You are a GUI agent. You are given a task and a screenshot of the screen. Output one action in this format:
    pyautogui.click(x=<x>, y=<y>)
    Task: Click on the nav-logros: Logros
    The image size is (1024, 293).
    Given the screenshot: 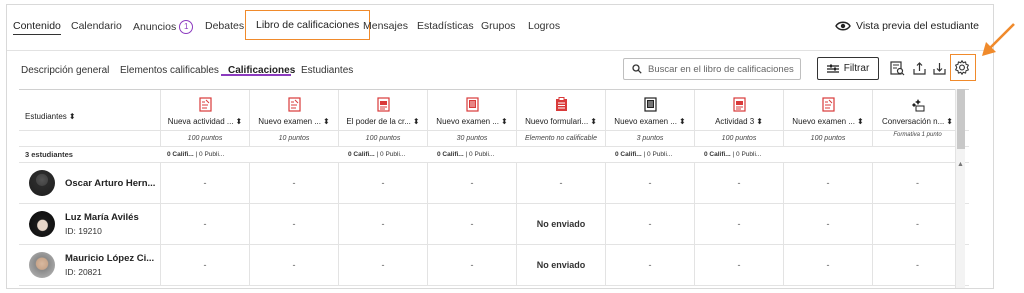 What is the action you would take?
    pyautogui.click(x=544, y=26)
    